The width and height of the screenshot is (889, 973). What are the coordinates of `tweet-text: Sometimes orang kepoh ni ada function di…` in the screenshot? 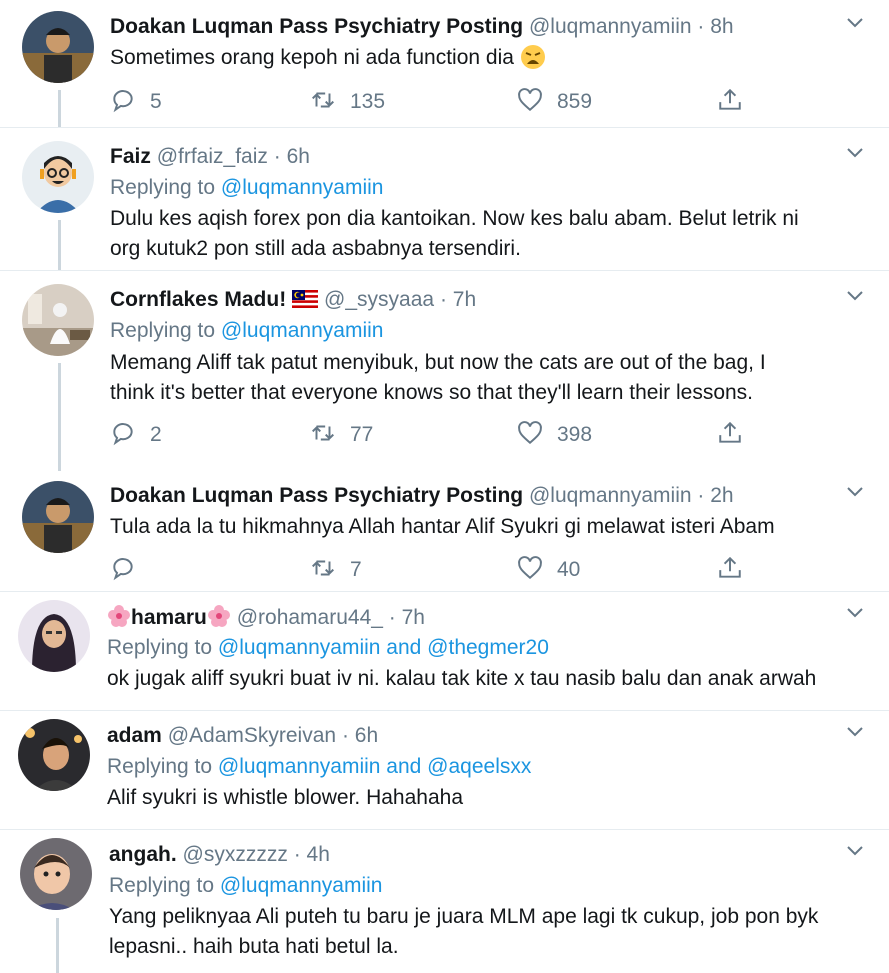 It's located at (312, 57).